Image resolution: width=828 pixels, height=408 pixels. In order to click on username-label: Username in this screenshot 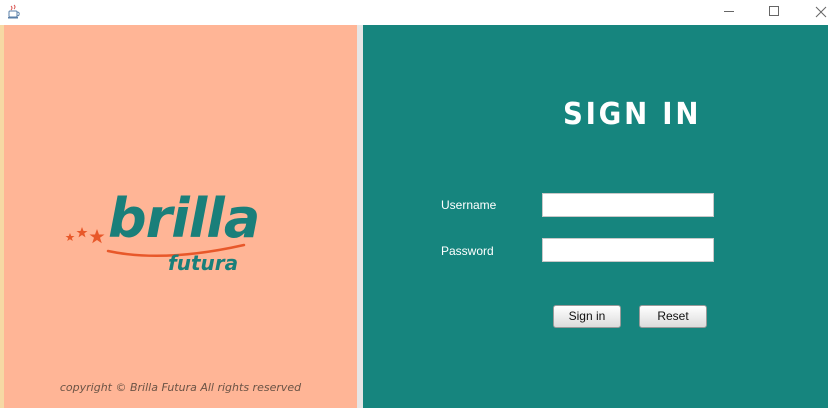, I will do `click(469, 205)`.